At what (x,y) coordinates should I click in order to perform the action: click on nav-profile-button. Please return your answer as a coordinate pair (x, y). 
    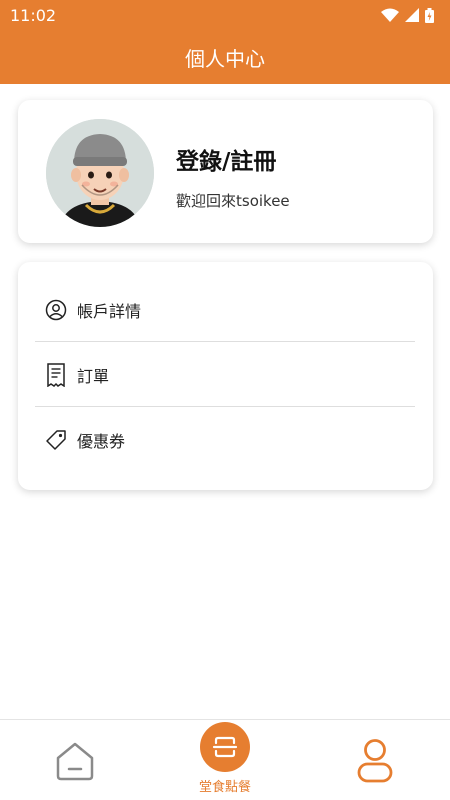
    Looking at the image, I should click on (375, 761).